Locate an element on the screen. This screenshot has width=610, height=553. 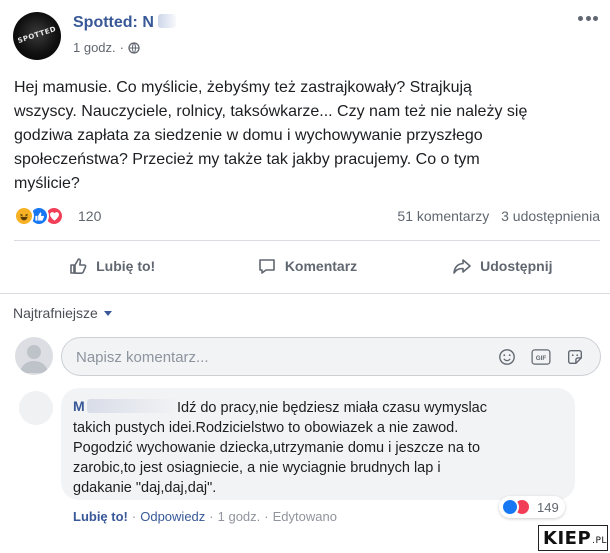
thumbs-up-icon is located at coordinates (78, 266).